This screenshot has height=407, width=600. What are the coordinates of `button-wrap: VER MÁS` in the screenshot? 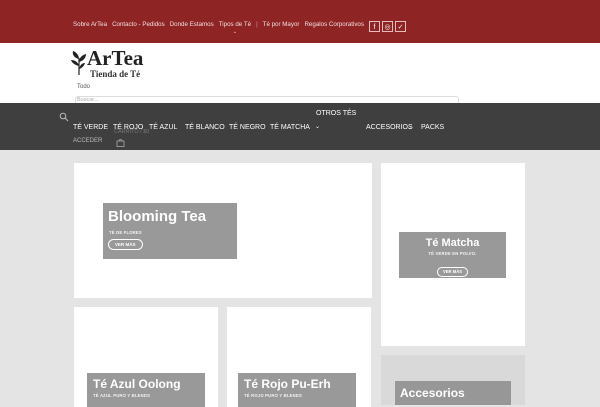 It's located at (452, 269).